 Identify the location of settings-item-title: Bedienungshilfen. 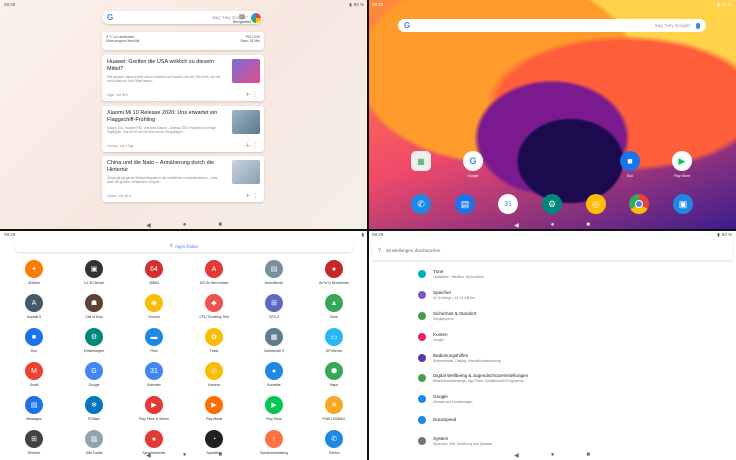
(451, 355).